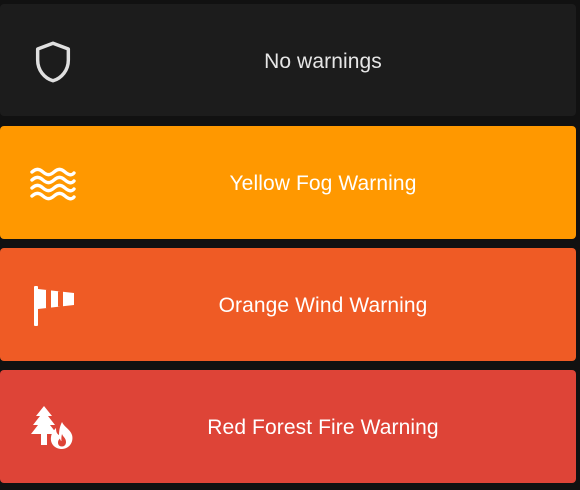 The width and height of the screenshot is (580, 490). Describe the element at coordinates (54, 306) in the screenshot. I see `windsock-icon` at that location.